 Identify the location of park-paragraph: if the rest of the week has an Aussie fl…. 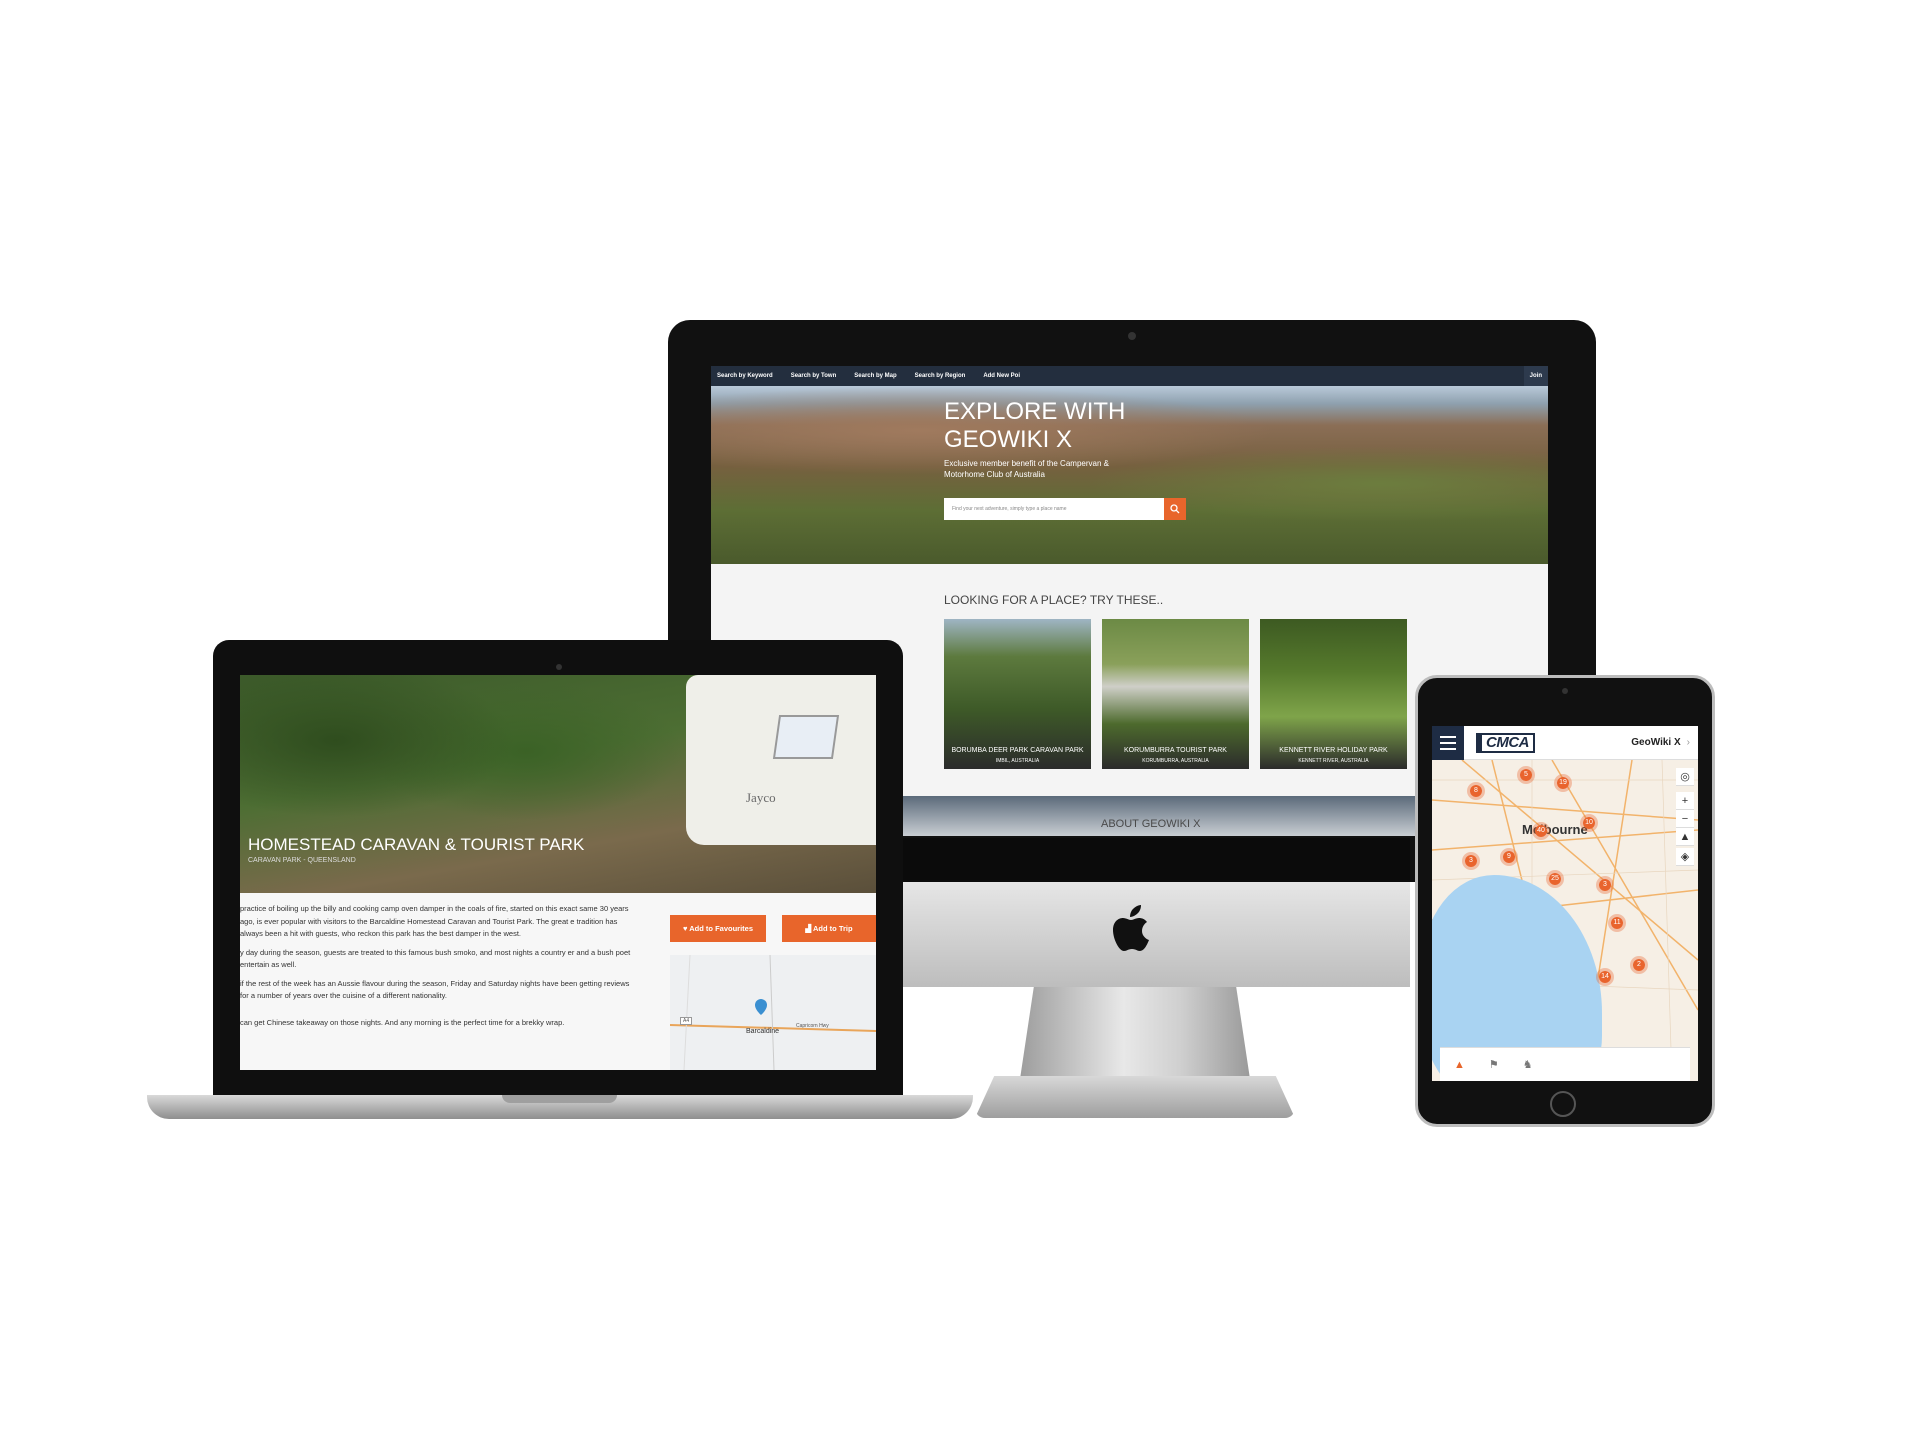
(435, 989).